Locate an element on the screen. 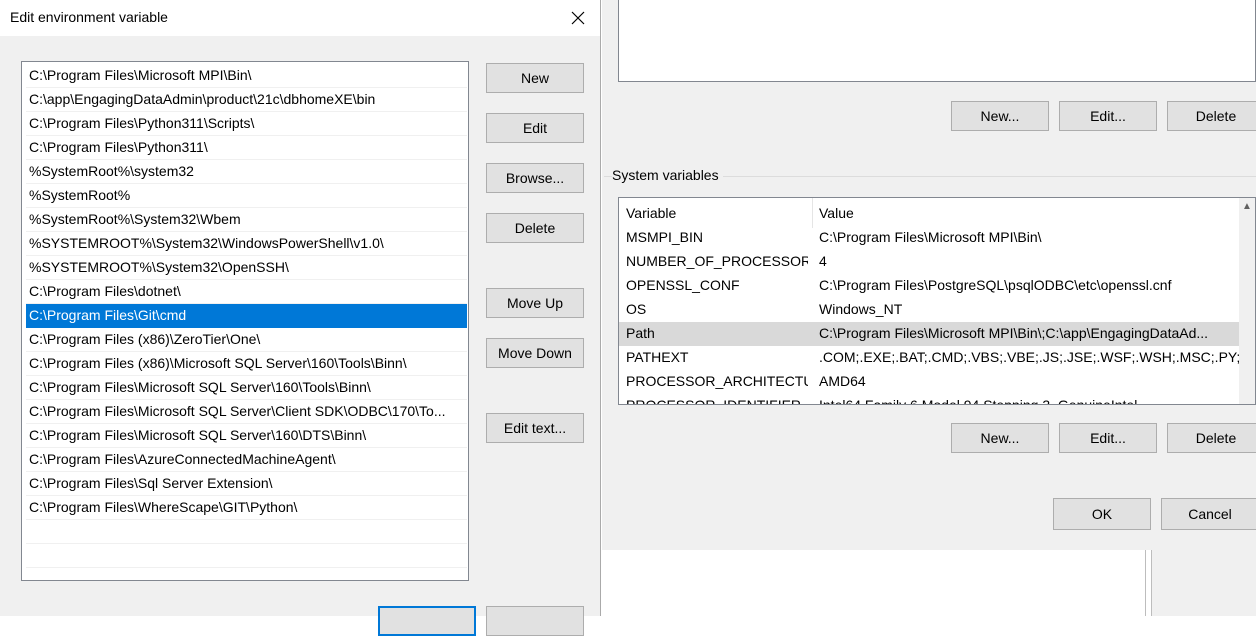 This screenshot has width=1256, height=636. dialog-cancel-button is located at coordinates (535, 621).